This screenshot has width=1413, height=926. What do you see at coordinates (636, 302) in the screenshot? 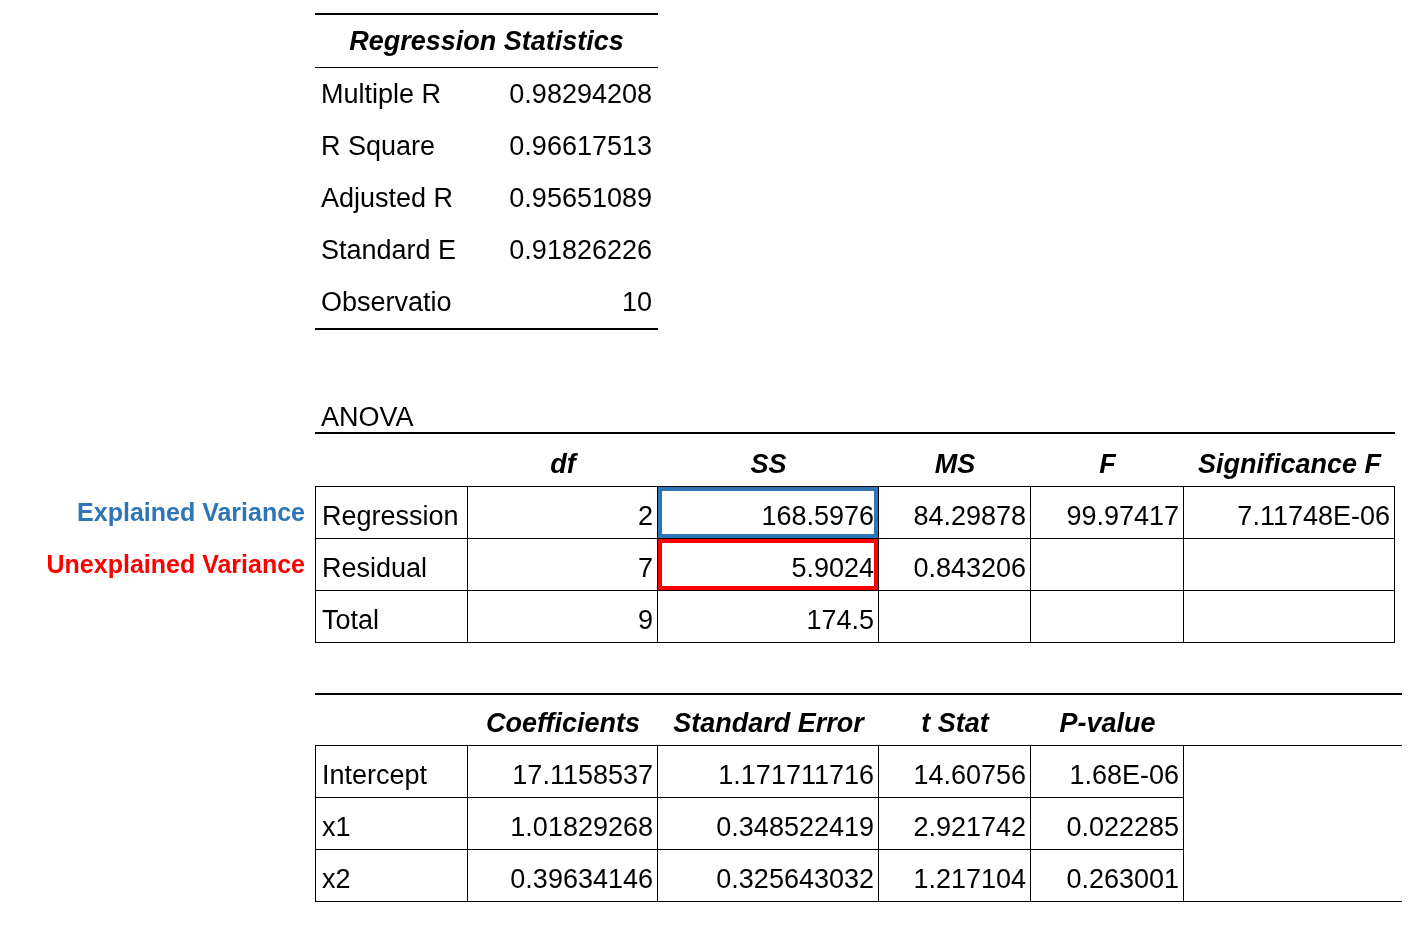
I see `table-cell-text: 10` at bounding box center [636, 302].